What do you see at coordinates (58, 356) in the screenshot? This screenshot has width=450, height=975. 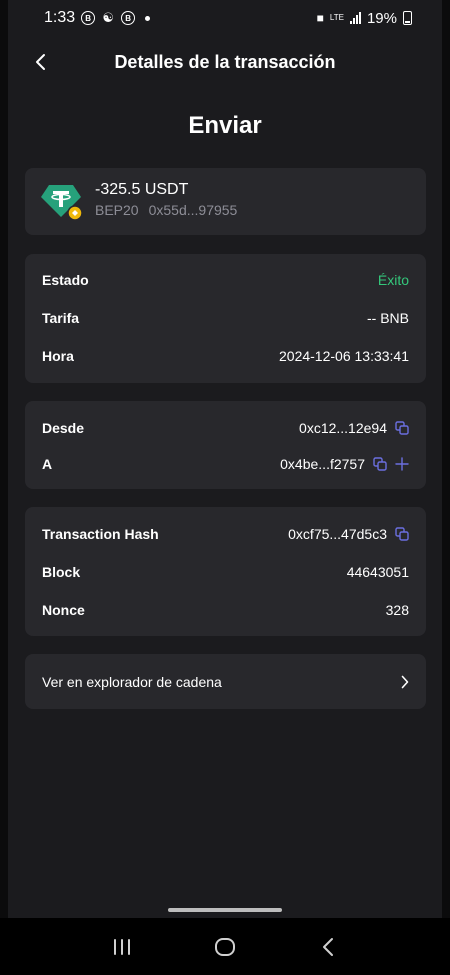 I see `time-label: Hora` at bounding box center [58, 356].